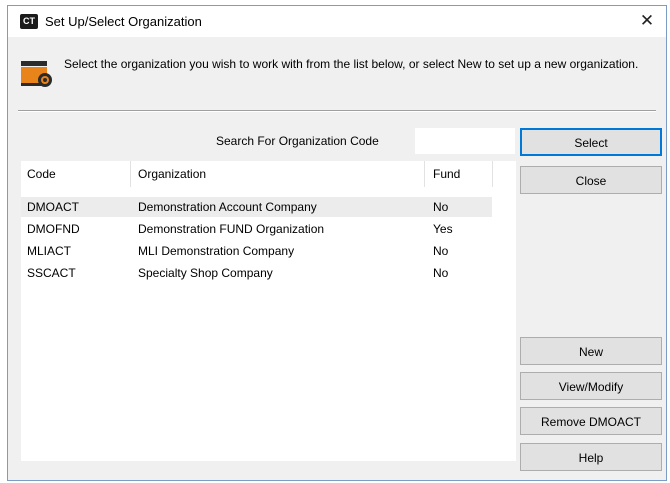  Describe the element at coordinates (277, 174) in the screenshot. I see `column-header-organization: Organization` at that location.